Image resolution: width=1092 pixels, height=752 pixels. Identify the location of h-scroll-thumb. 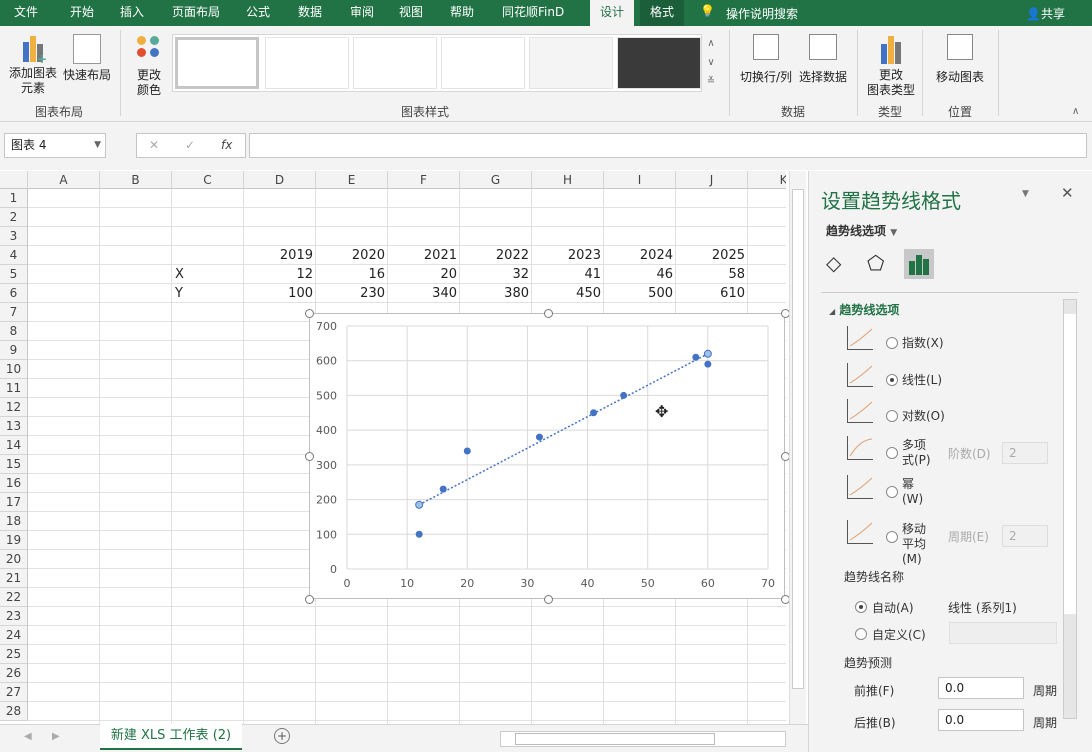
(615, 739).